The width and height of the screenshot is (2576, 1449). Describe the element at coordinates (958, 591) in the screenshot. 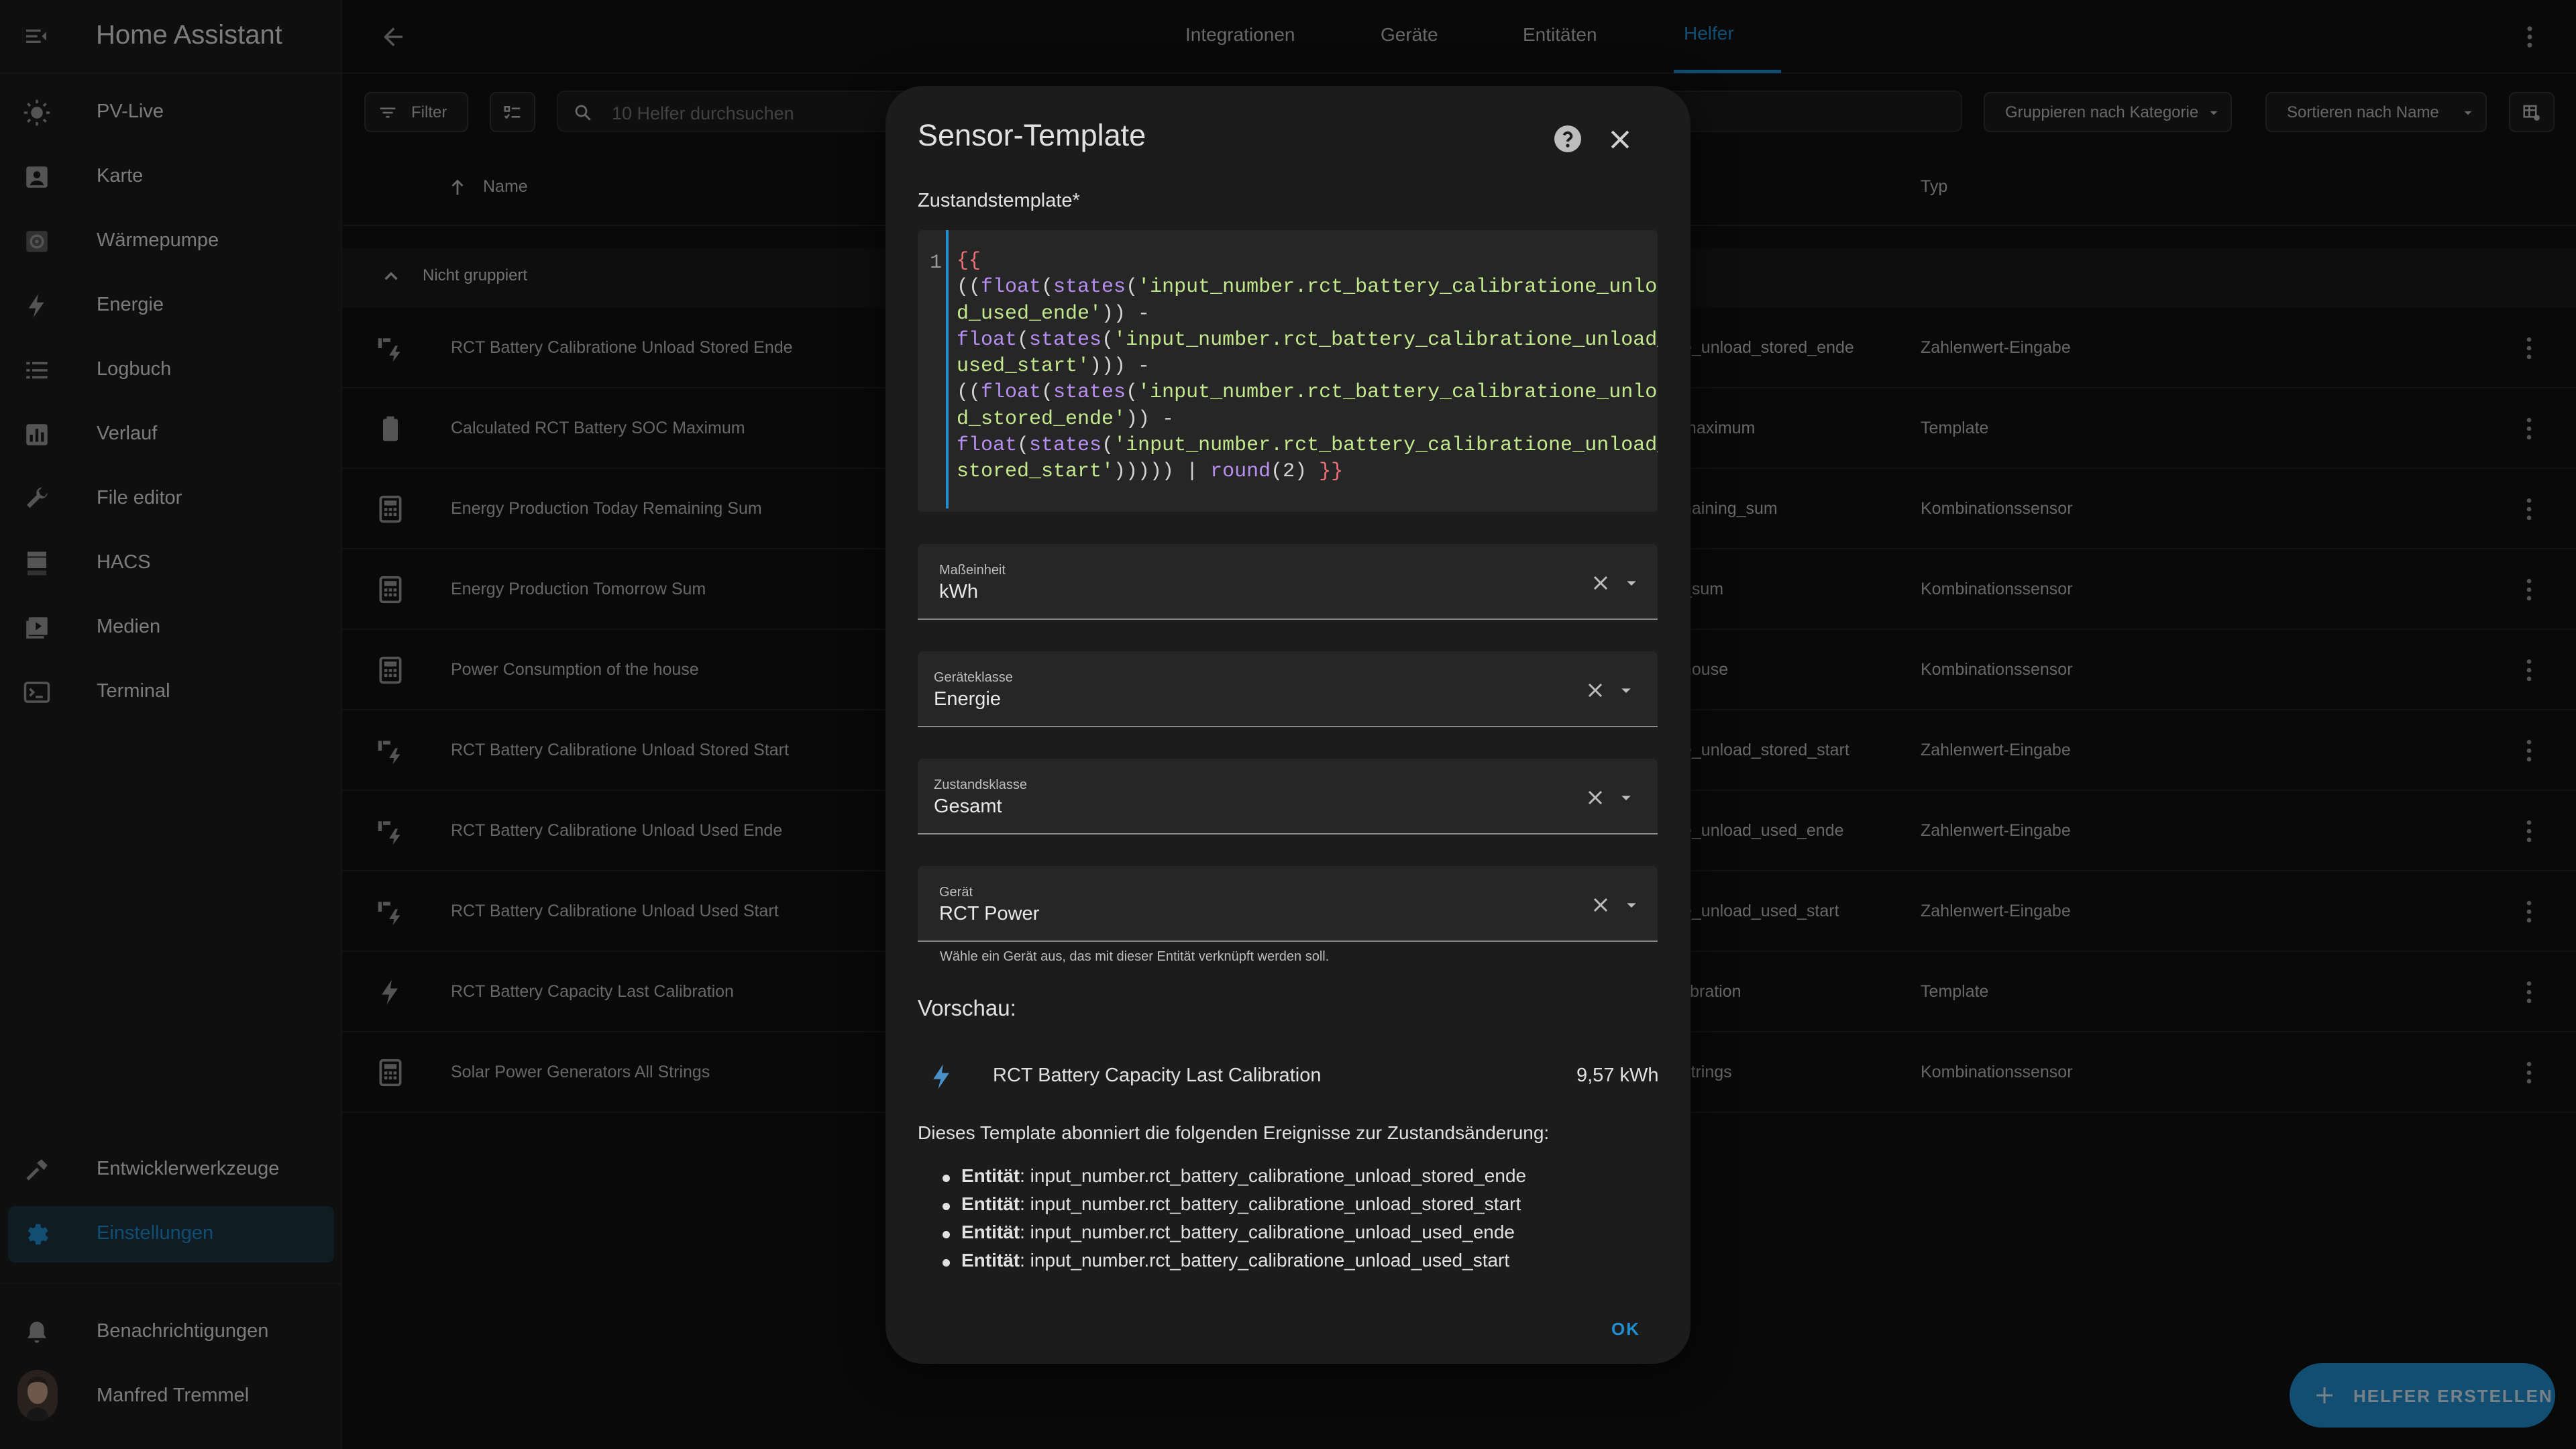

I see `unit-field-value: kWh` at that location.